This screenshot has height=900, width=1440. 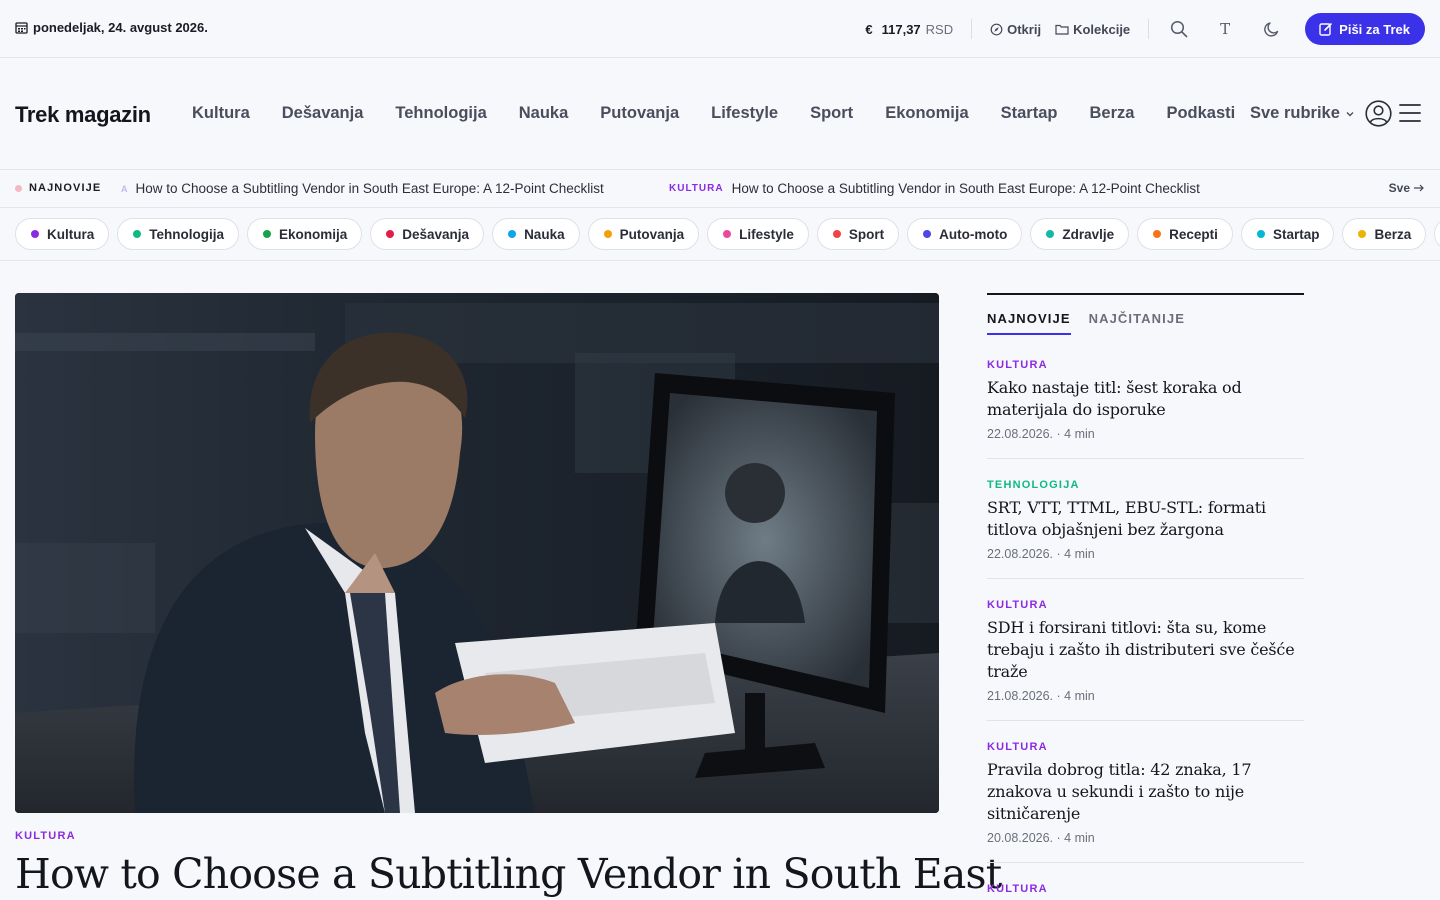 What do you see at coordinates (124, 188) in the screenshot?
I see `ticker-item-category: A` at bounding box center [124, 188].